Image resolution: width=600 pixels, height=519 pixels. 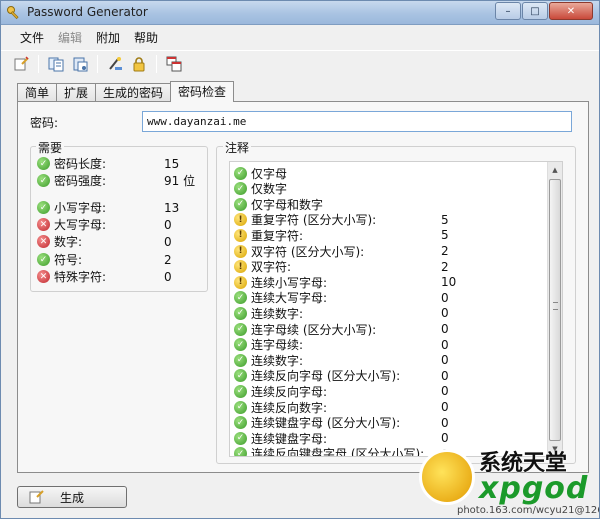 What do you see at coordinates (277, 345) in the screenshot?
I see `note-label: 连字母续:` at bounding box center [277, 345].